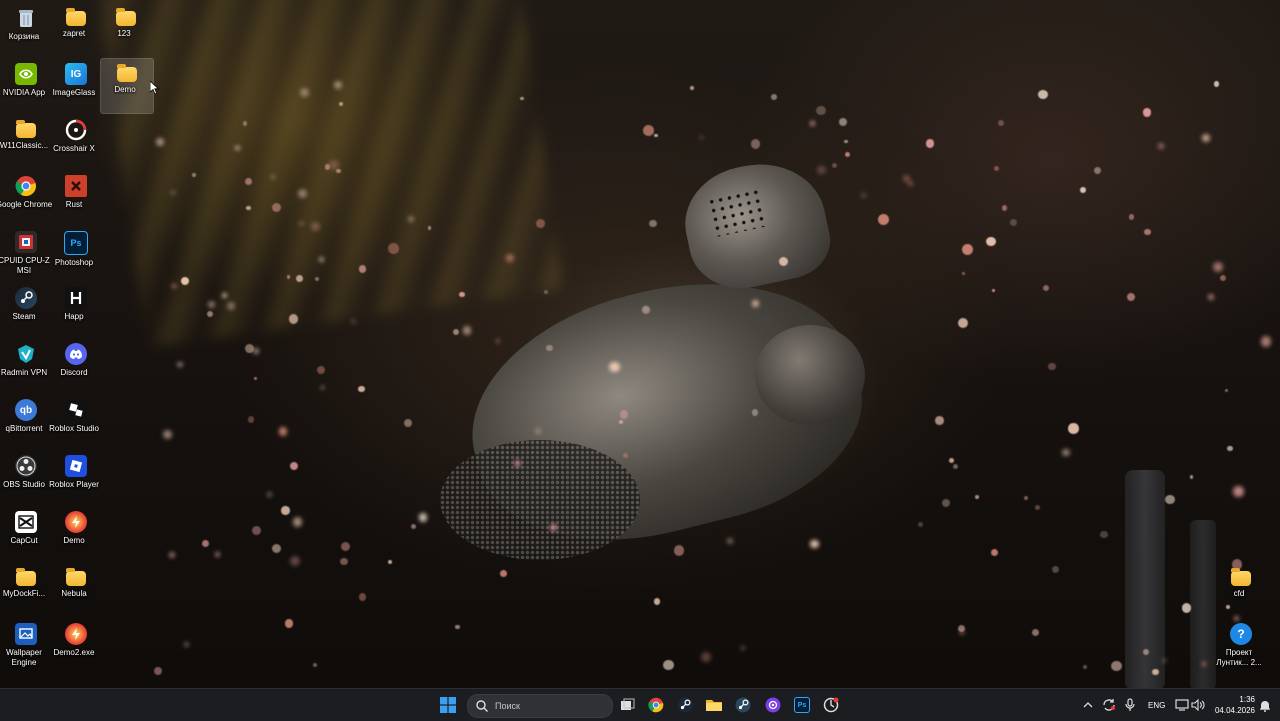 This screenshot has width=1280, height=721. Describe the element at coordinates (76, 254) in the screenshot. I see `desktop-icon-photoshop: Ps Photoshop` at that location.